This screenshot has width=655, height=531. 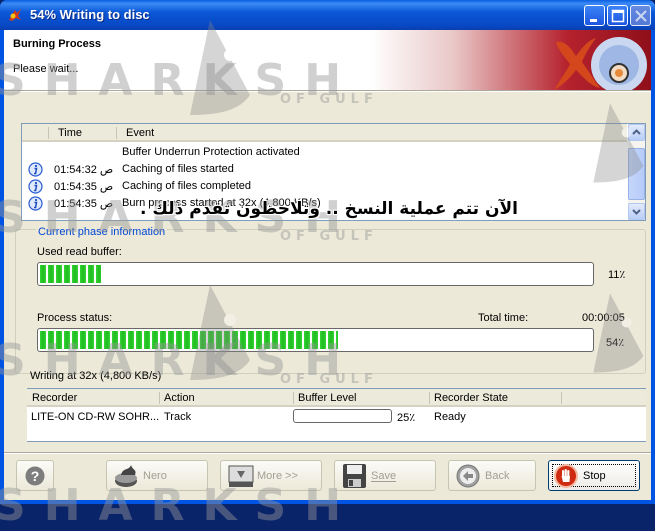 What do you see at coordinates (615, 343) in the screenshot?
I see `process-percent: 54٪` at bounding box center [615, 343].